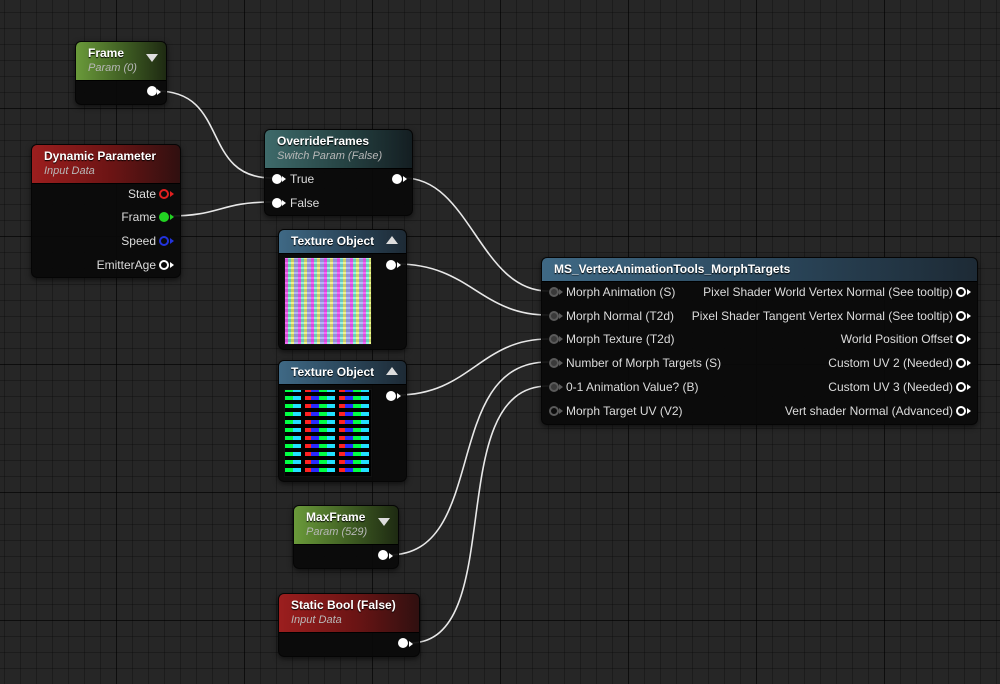 The image size is (1000, 684). What do you see at coordinates (472, 289) in the screenshot?
I see `wire-tex1-to-morph-normal` at bounding box center [472, 289].